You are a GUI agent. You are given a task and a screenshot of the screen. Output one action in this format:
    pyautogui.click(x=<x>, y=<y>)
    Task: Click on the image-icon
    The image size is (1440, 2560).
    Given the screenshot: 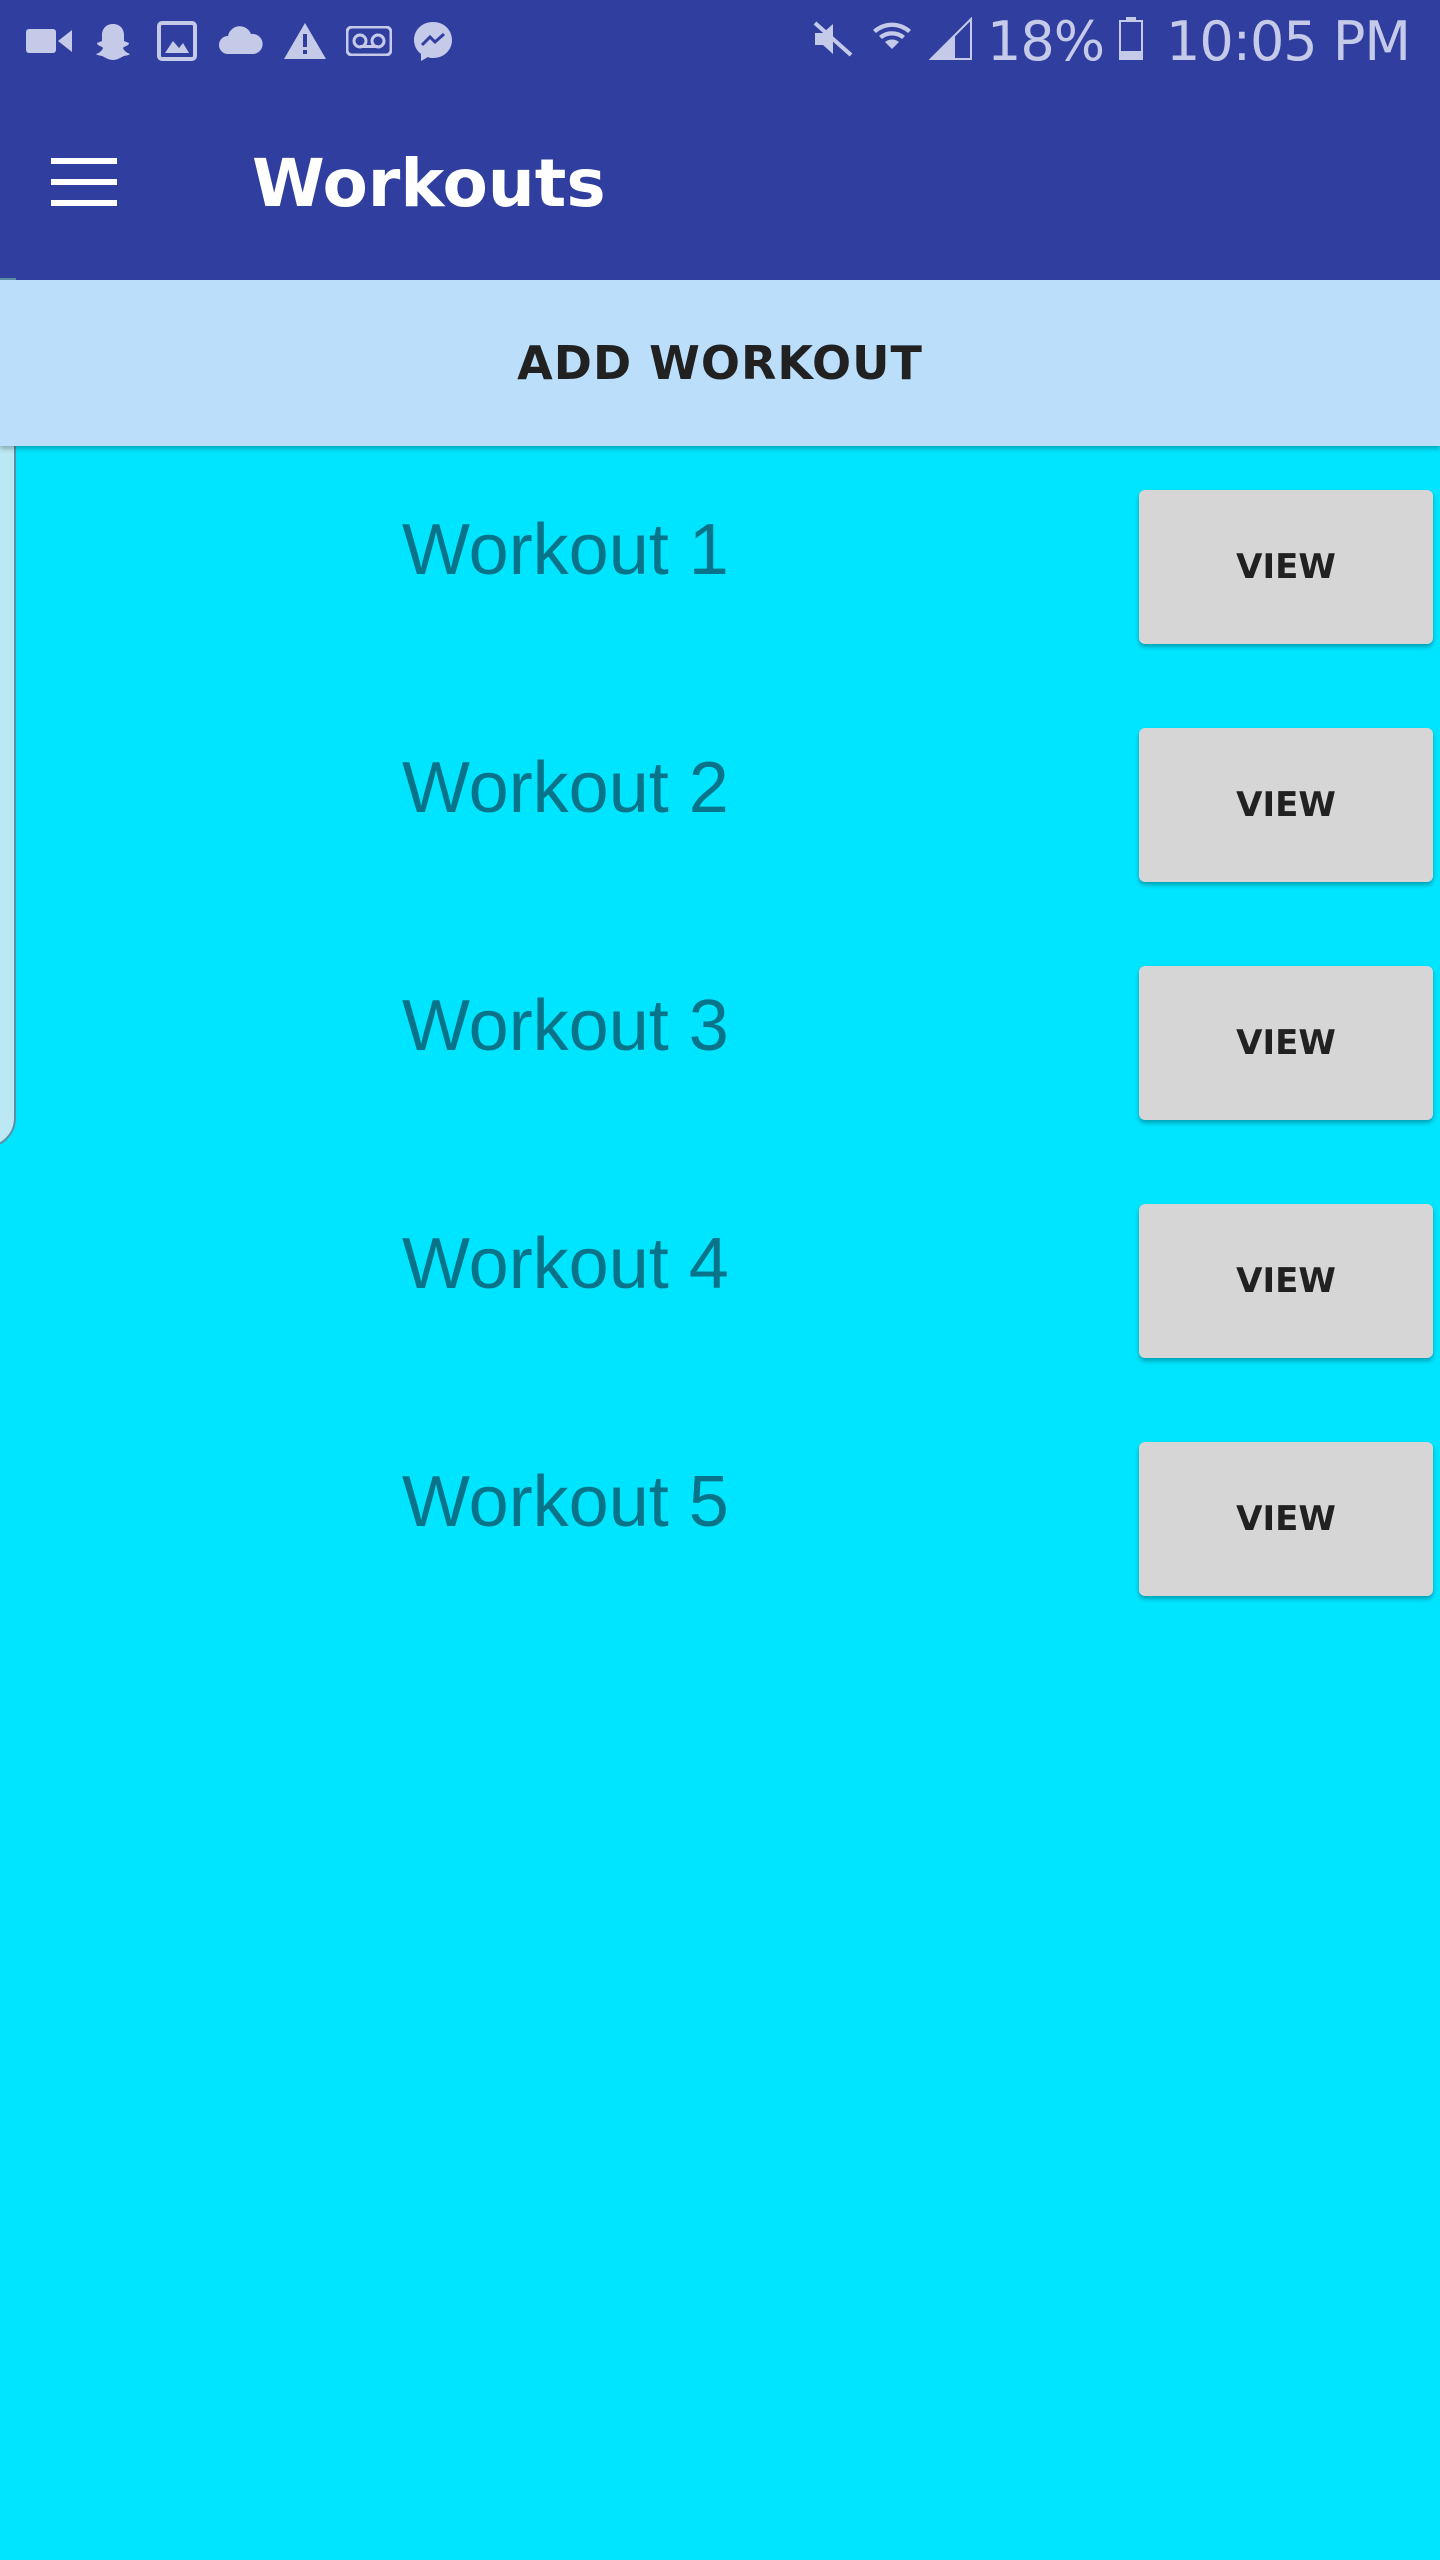 What is the action you would take?
    pyautogui.click(x=177, y=41)
    